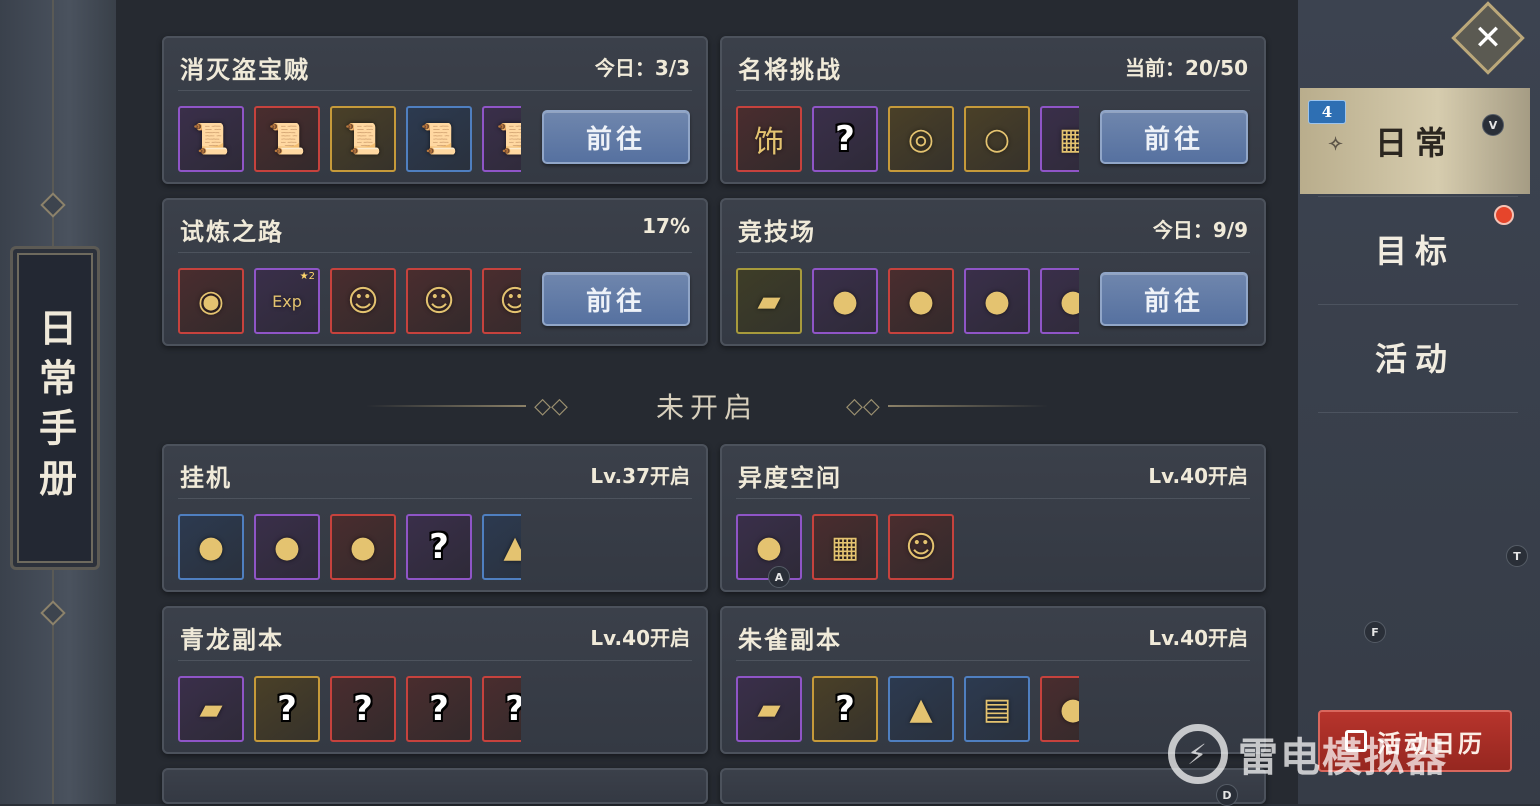 The image size is (1540, 806). Describe the element at coordinates (1227, 795) in the screenshot. I see `key-hint: D` at that location.